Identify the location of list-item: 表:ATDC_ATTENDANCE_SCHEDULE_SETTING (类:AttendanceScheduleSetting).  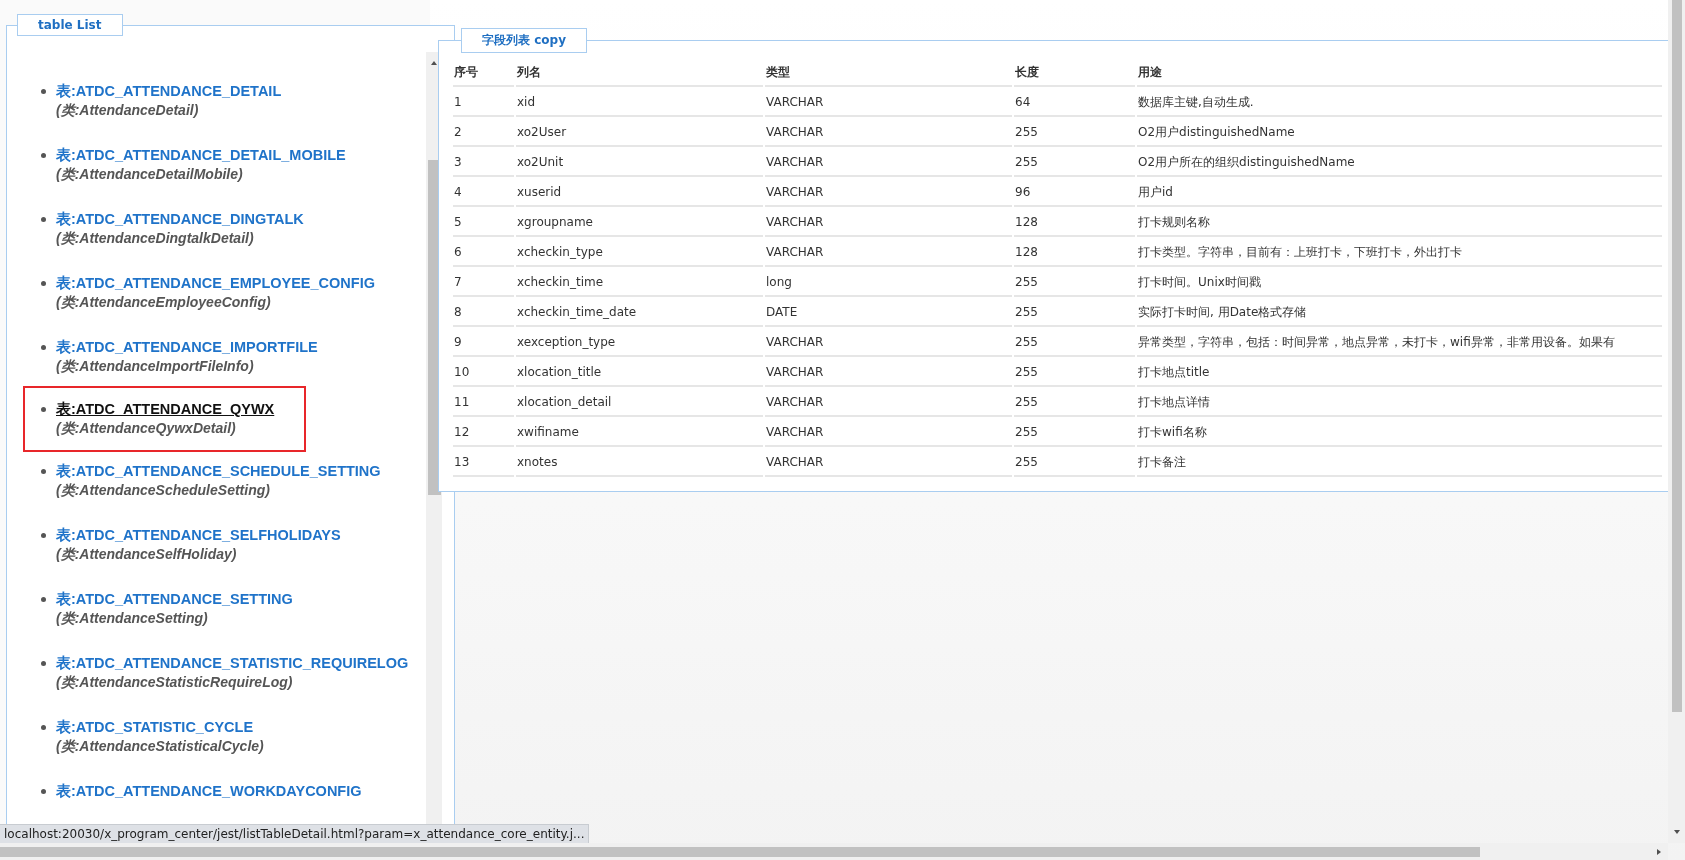
(211, 481).